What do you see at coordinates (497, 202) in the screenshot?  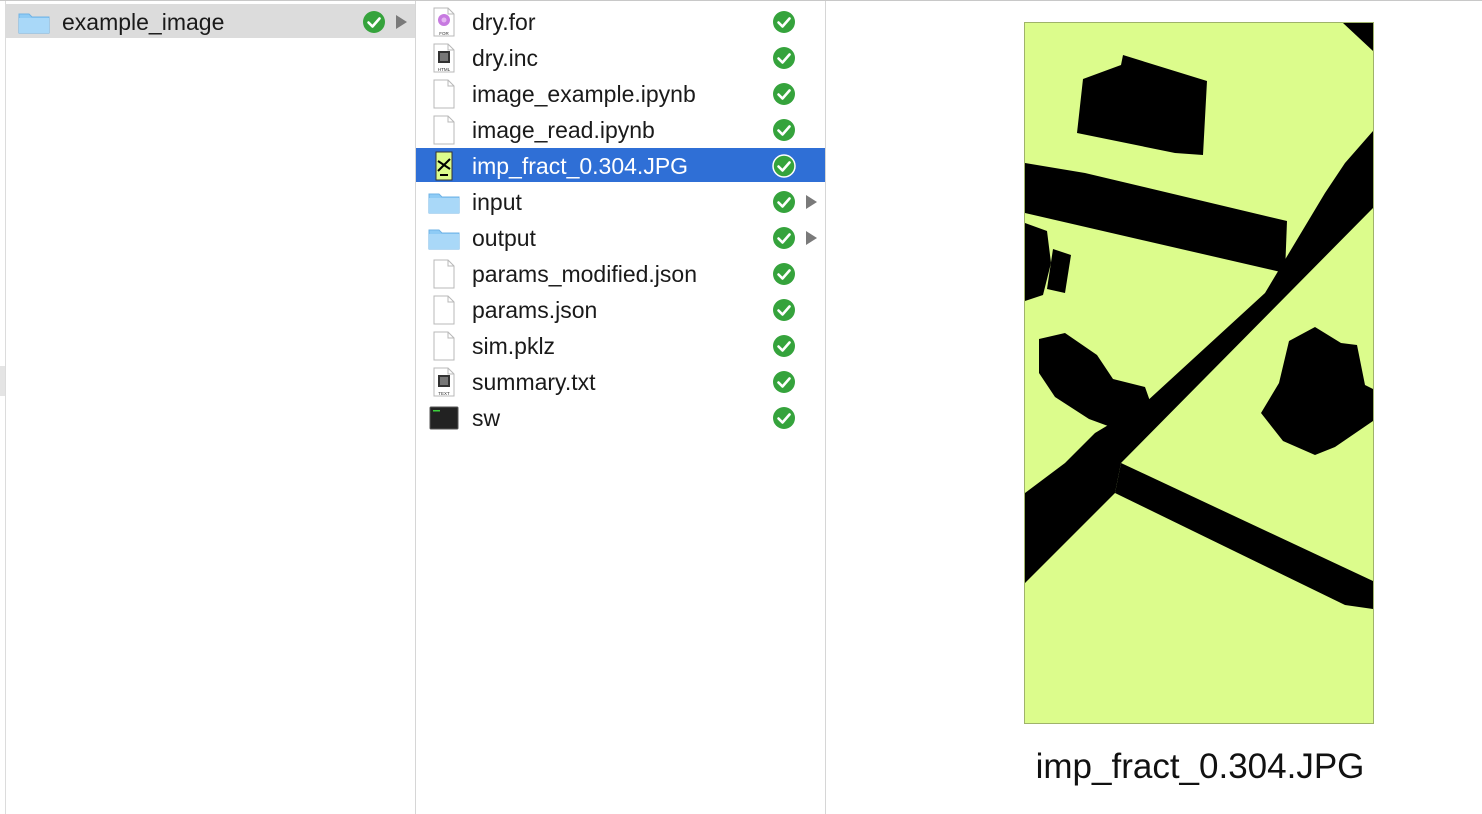 I see `file-name: input` at bounding box center [497, 202].